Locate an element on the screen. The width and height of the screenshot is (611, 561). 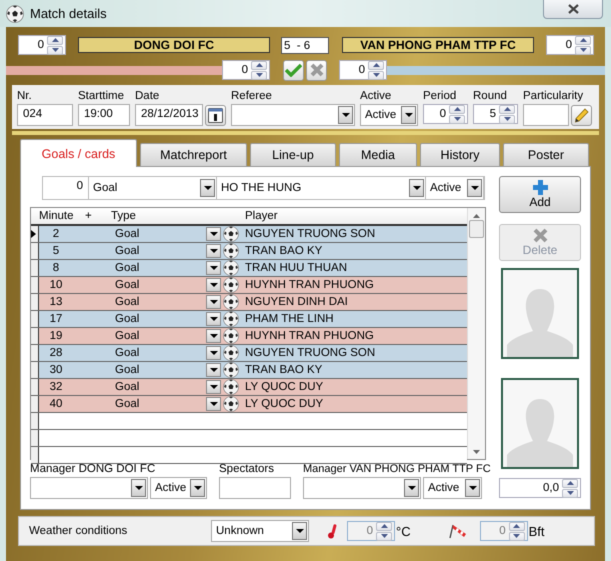
spin-field: 0,0 is located at coordinates (540, 488).